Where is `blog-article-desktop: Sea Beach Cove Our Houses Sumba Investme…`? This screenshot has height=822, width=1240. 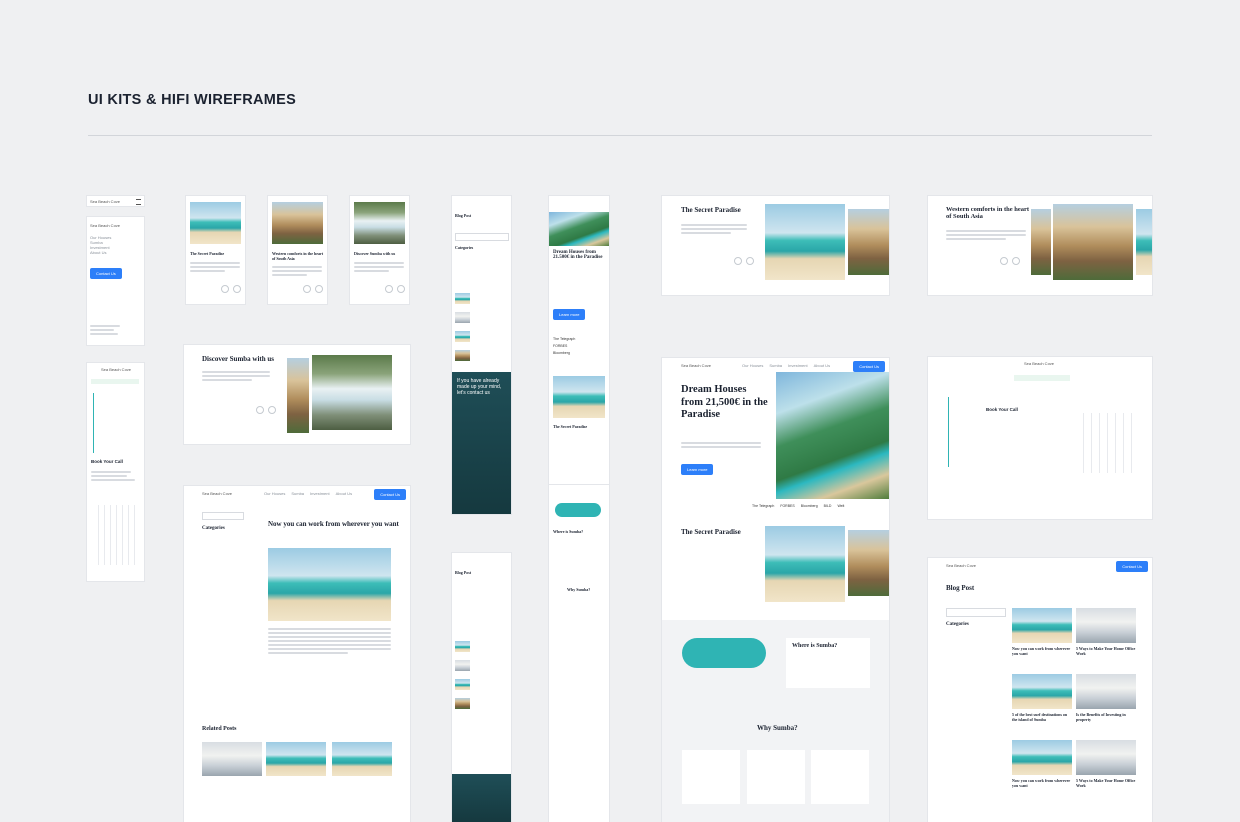
blog-article-desktop: Sea Beach Cove Our Houses Sumba Investme… is located at coordinates (297, 654).